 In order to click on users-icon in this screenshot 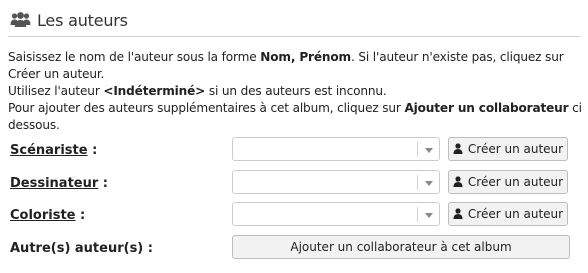, I will do `click(20, 19)`.